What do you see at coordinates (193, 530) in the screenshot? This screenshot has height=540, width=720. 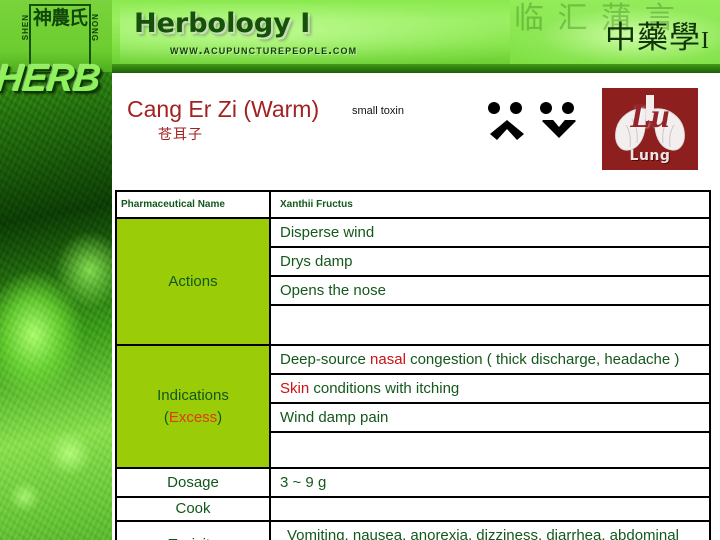 I see `row-label-toxicity: Toxicity` at bounding box center [193, 530].